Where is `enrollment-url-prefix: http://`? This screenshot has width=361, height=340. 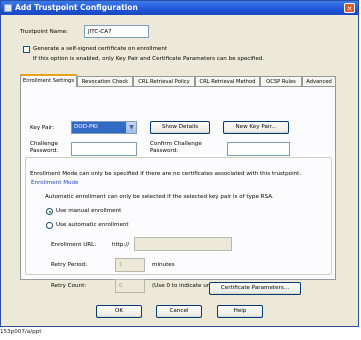
enrollment-url-prefix: http:// is located at coordinates (121, 245).